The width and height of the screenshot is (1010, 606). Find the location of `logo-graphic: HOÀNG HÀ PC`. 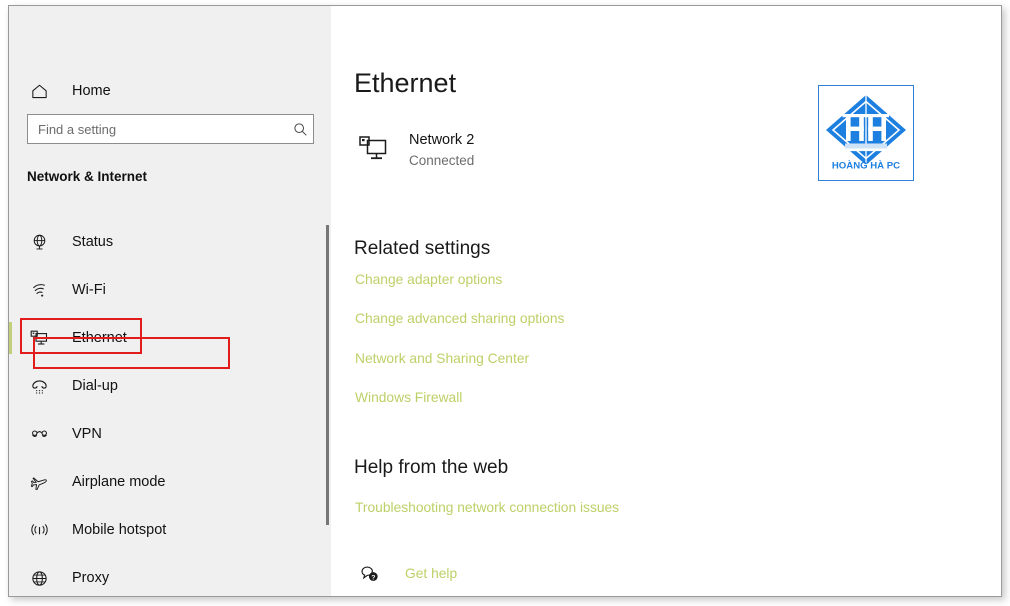

logo-graphic: HOÀNG HÀ PC is located at coordinates (866, 133).